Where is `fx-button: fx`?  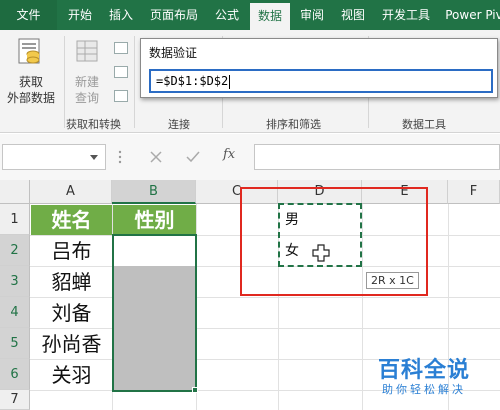 fx-button: fx is located at coordinates (229, 154).